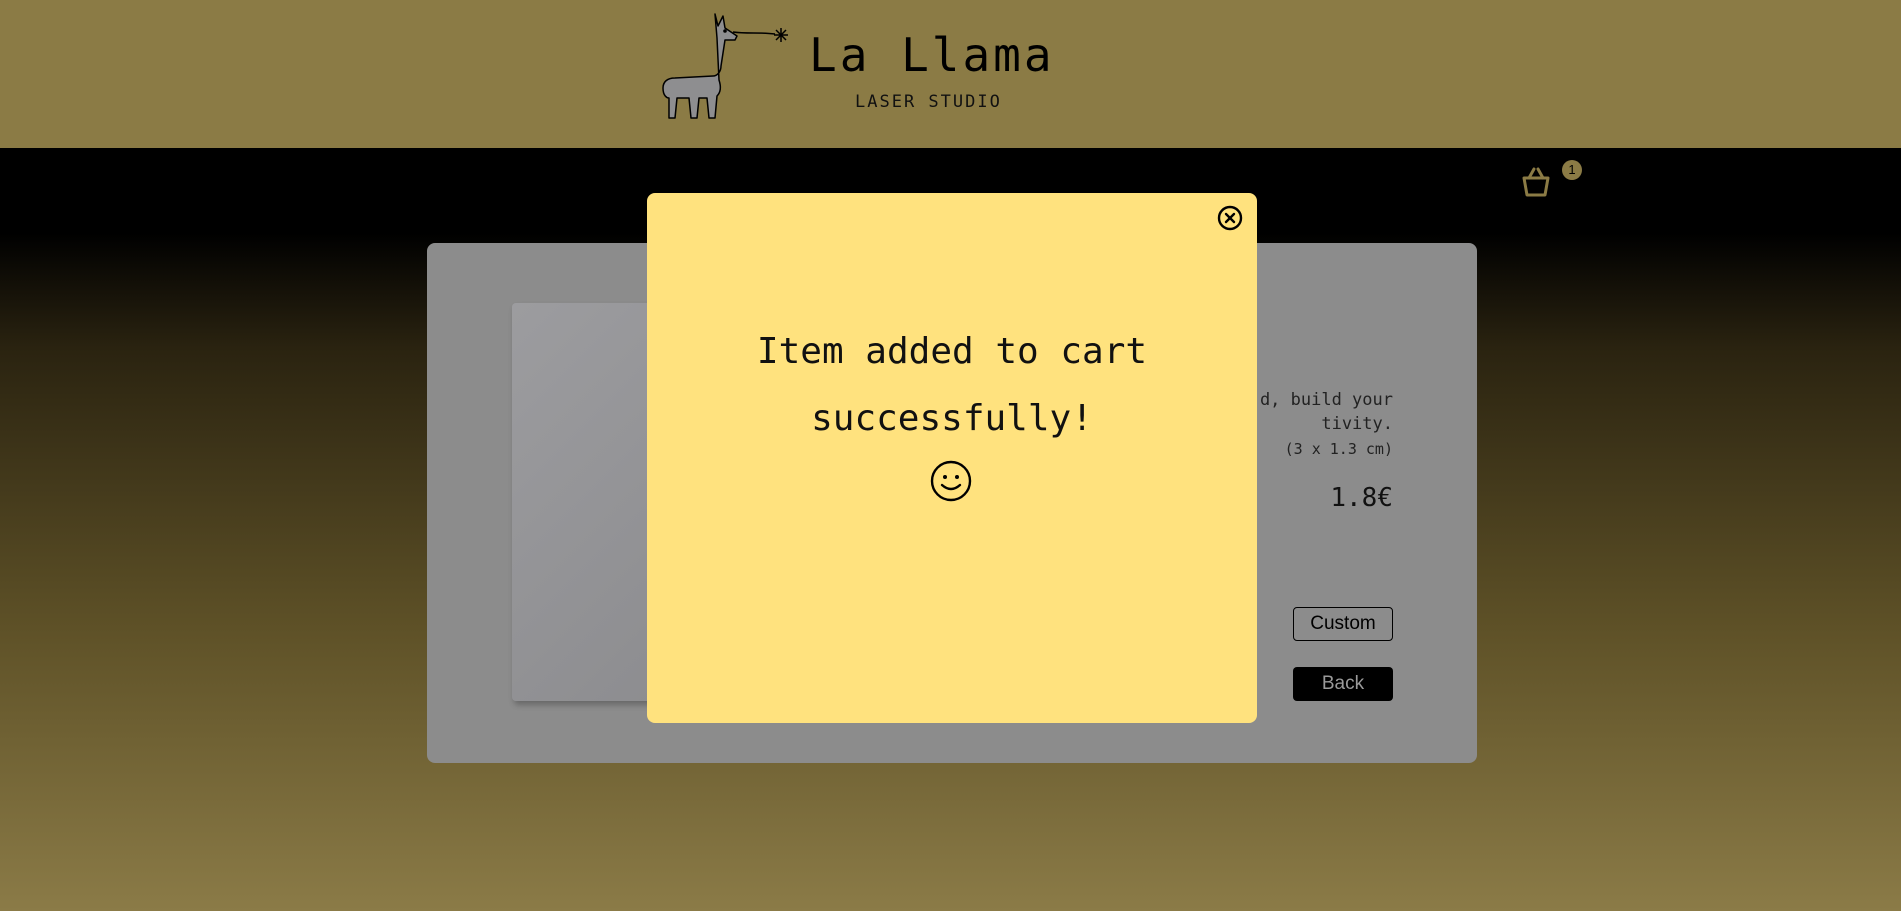  Describe the element at coordinates (1343, 684) in the screenshot. I see `back-button: Back` at that location.